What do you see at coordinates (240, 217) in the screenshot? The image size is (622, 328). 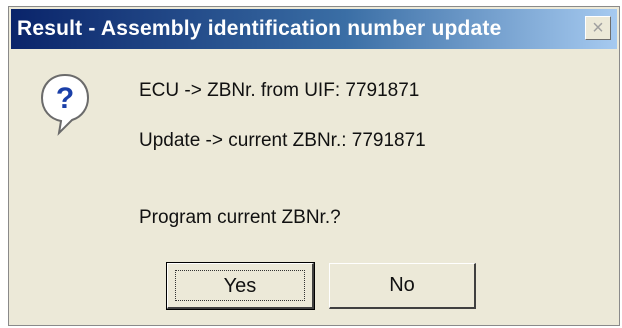 I see `program-question-text: Program current ZBNr.?` at bounding box center [240, 217].